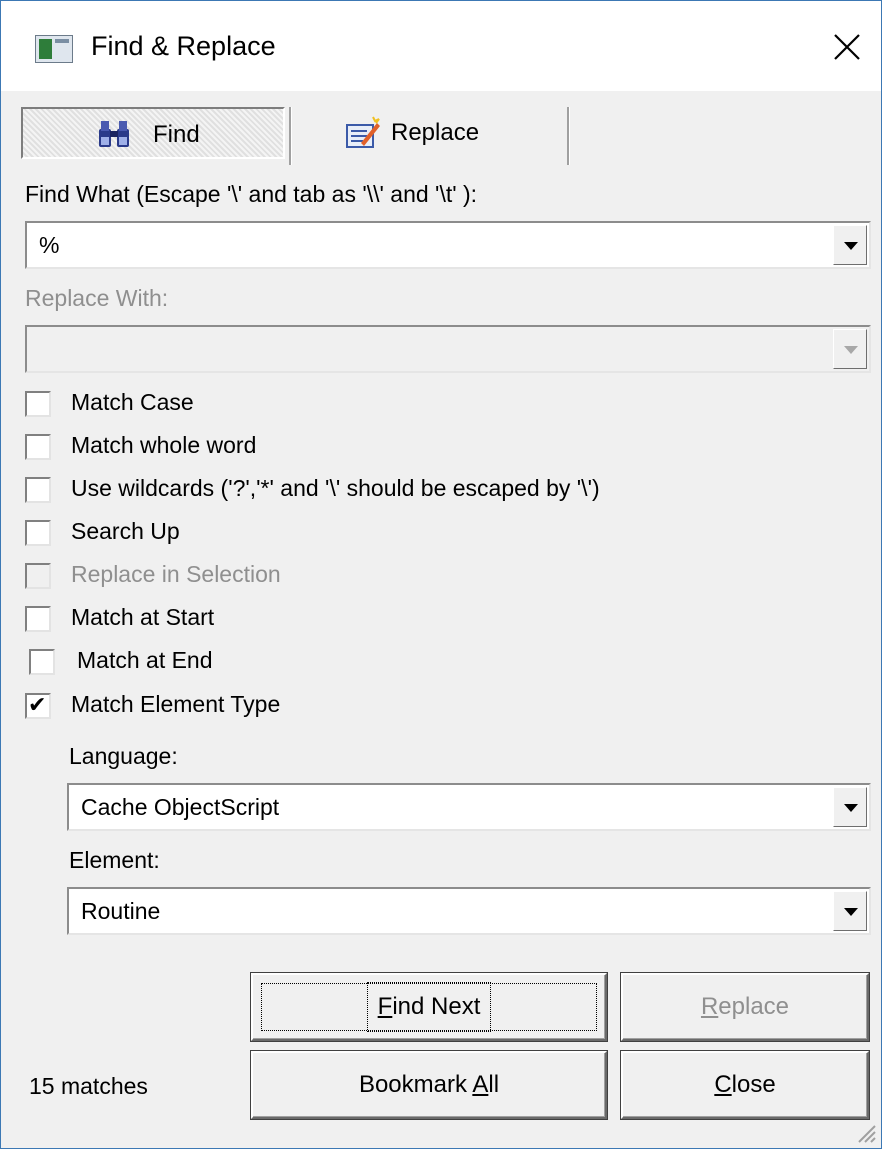 Image resolution: width=882 pixels, height=1149 pixels. Describe the element at coordinates (176, 134) in the screenshot. I see `tab-find-label: Find` at that location.